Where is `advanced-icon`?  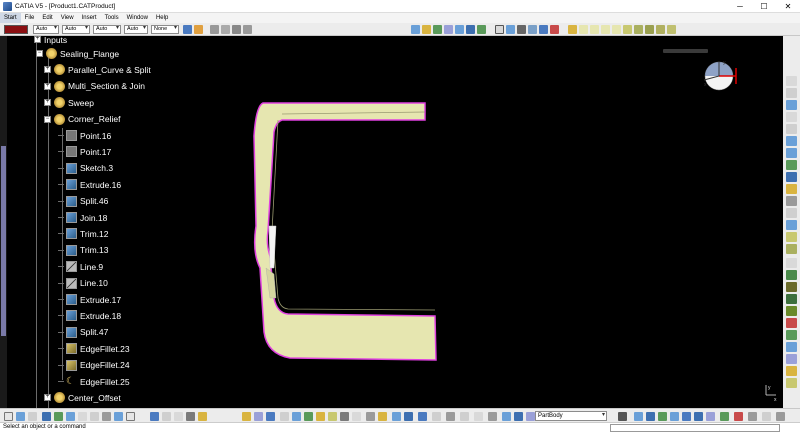 advanced-icon is located at coordinates (344, 416).